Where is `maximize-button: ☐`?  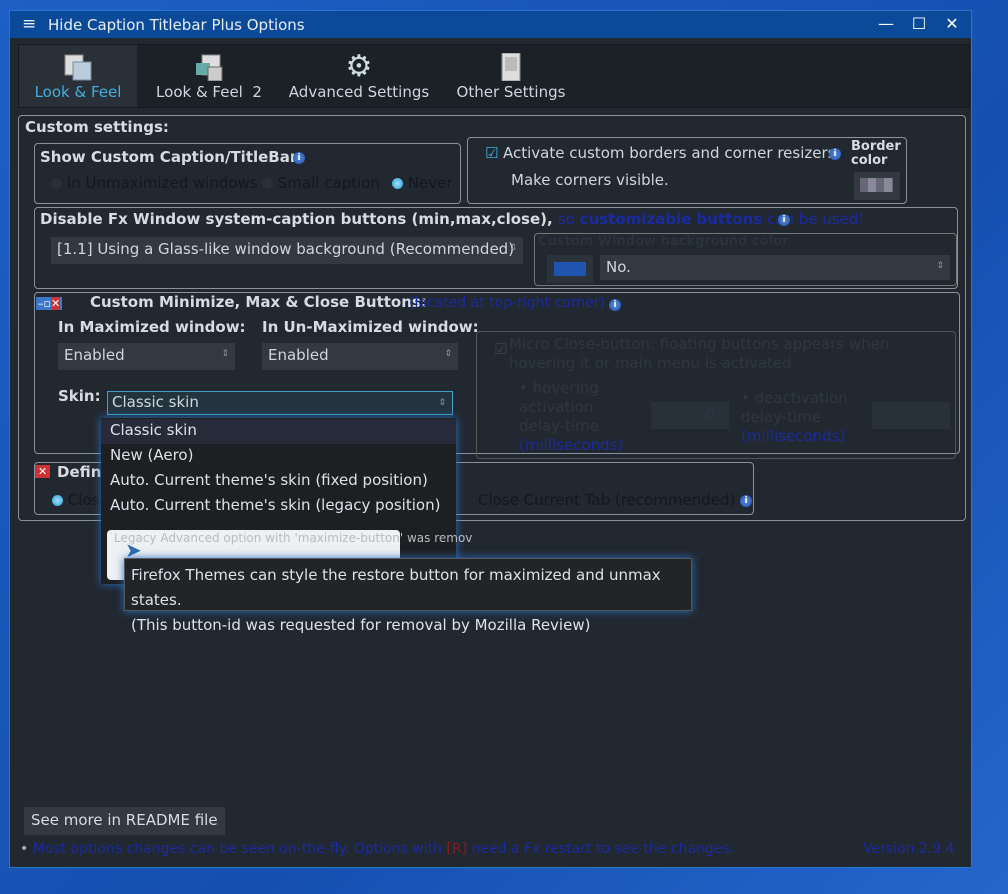
maximize-button: ☐ is located at coordinates (919, 24).